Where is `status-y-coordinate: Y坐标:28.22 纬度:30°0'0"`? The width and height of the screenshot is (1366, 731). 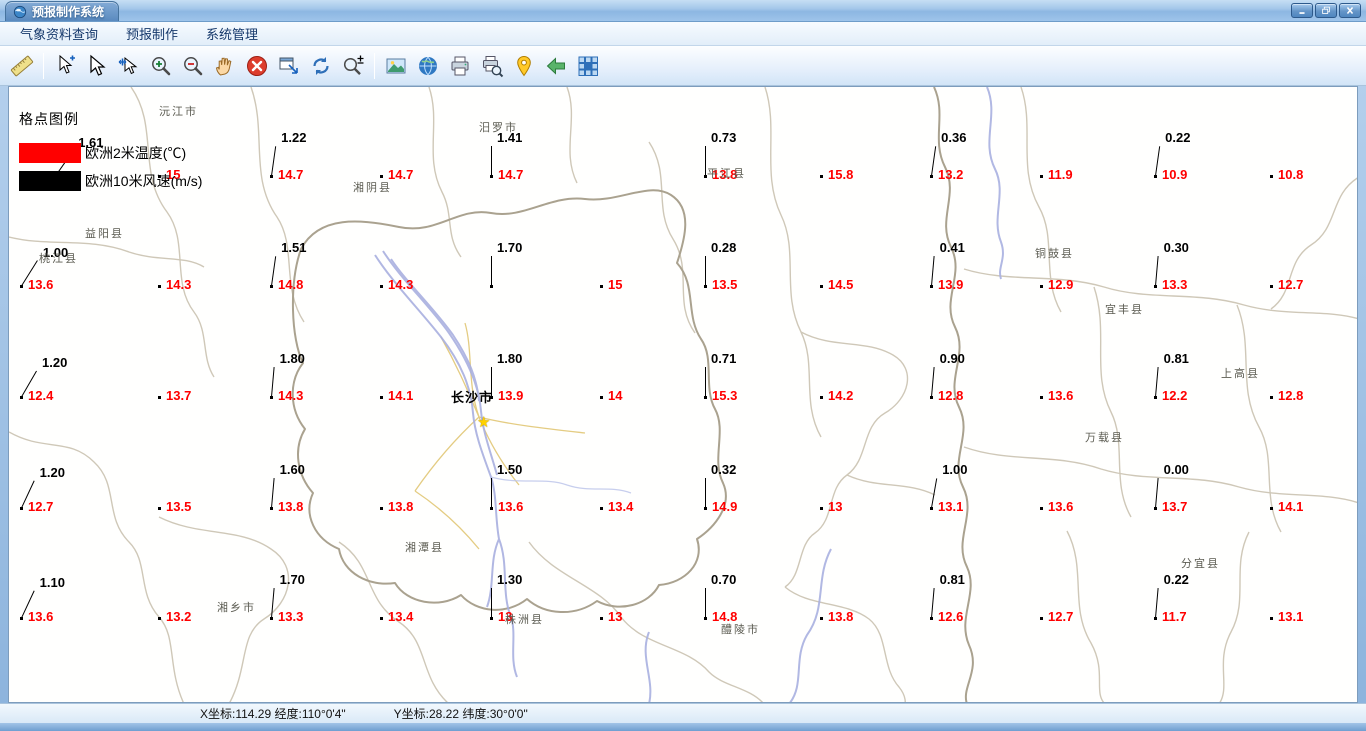 status-y-coordinate: Y坐标:28.22 纬度:30°0'0" is located at coordinates (460, 714).